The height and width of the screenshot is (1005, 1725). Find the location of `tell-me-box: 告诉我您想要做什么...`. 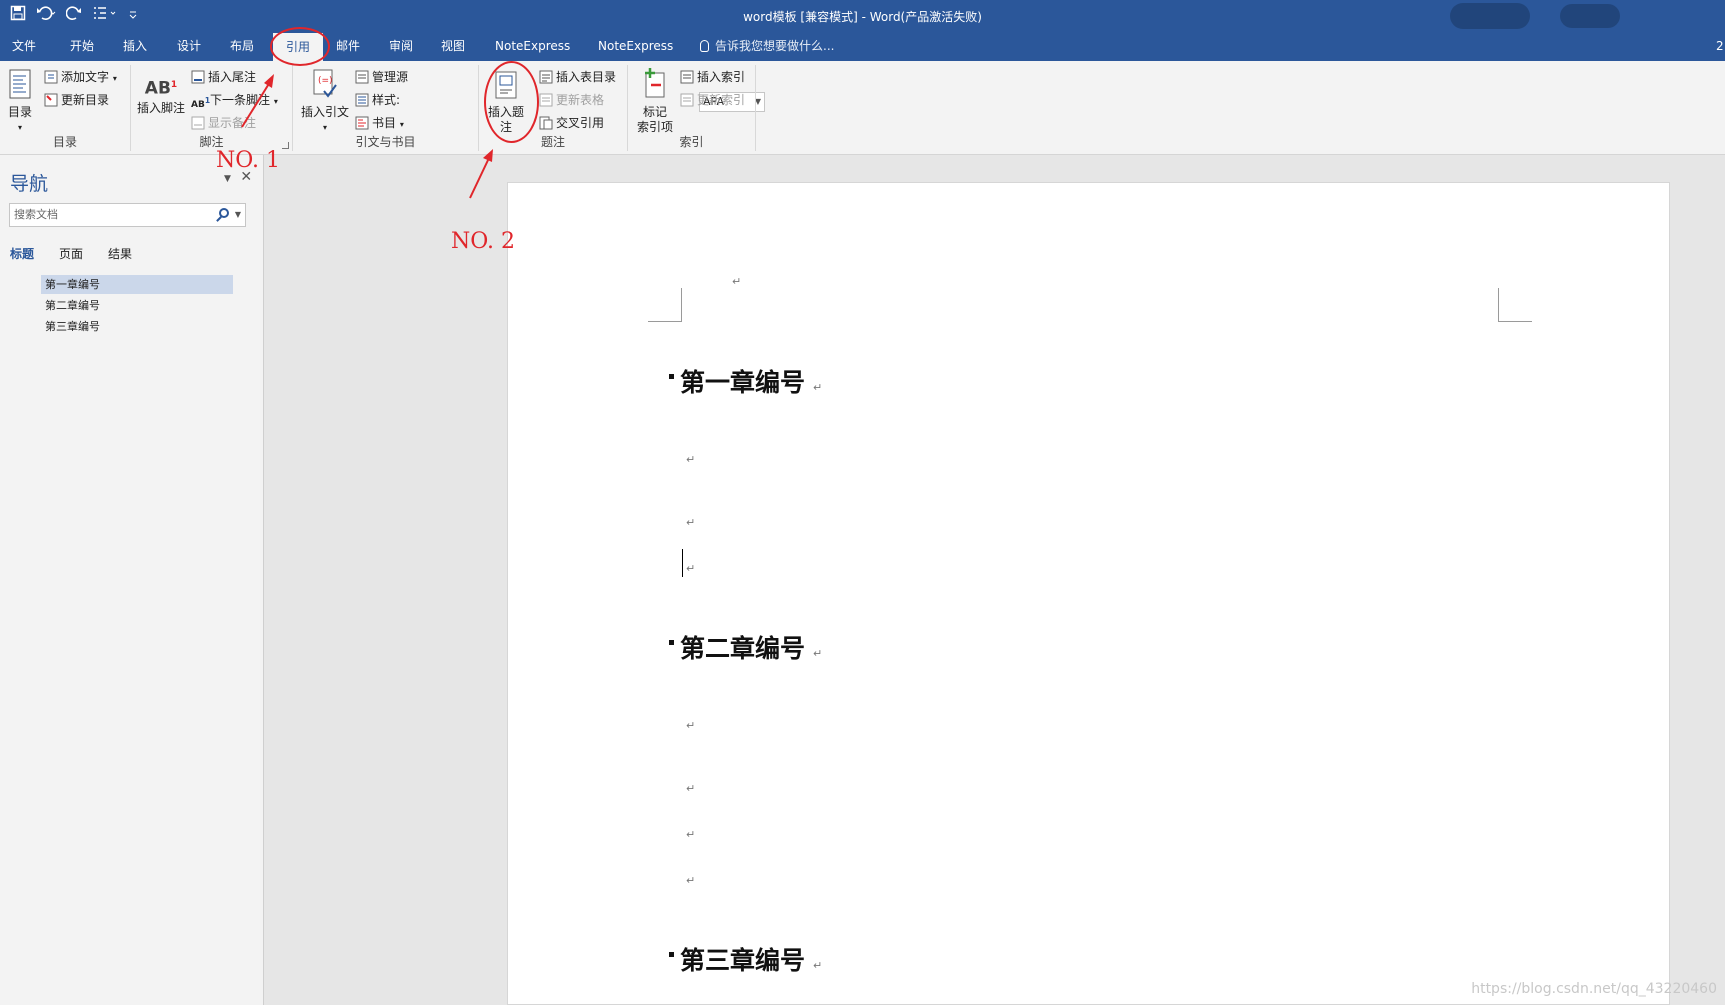

tell-me-box: 告诉我您想要做什么... is located at coordinates (767, 46).